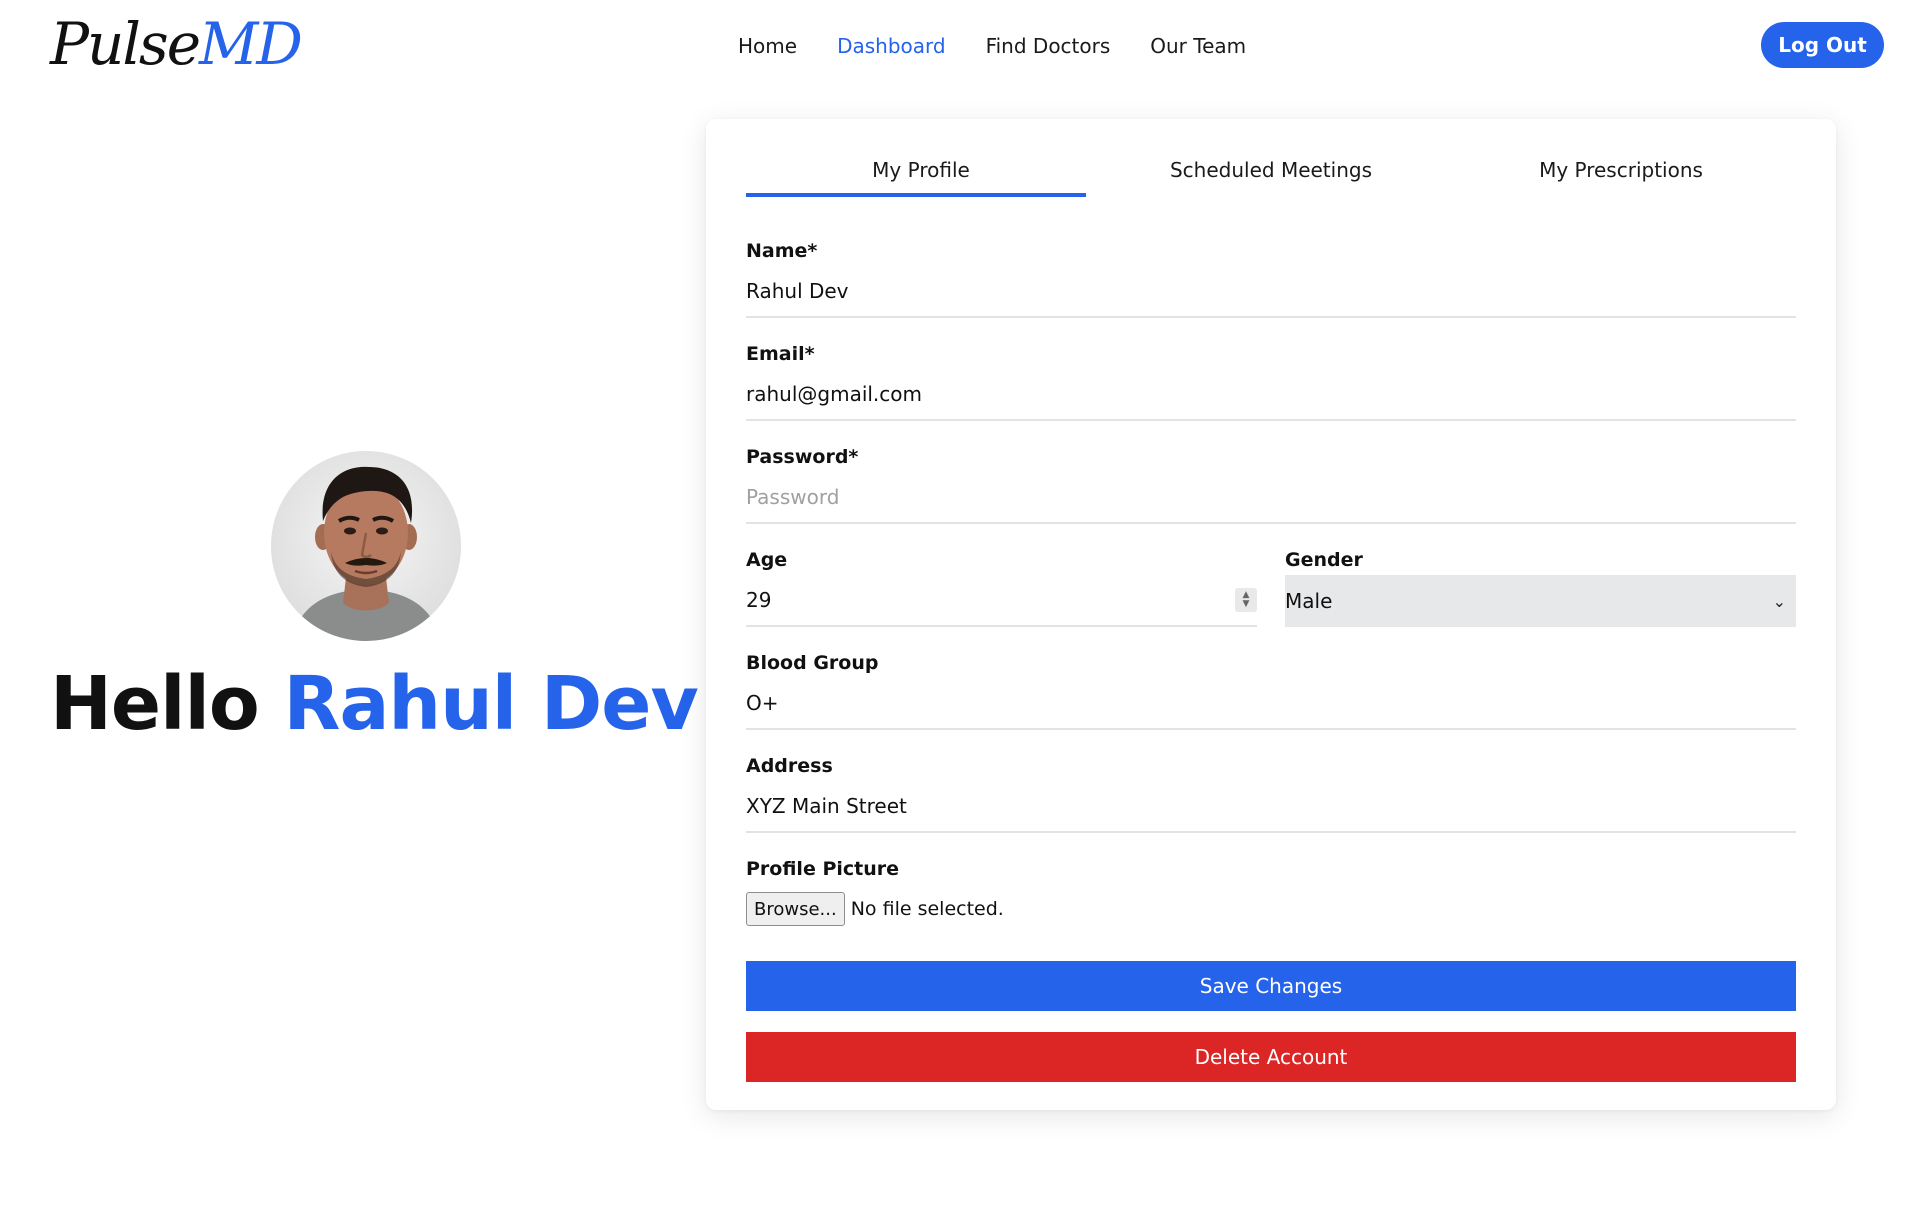  Describe the element at coordinates (782, 251) in the screenshot. I see `name-label: Name*` at that location.